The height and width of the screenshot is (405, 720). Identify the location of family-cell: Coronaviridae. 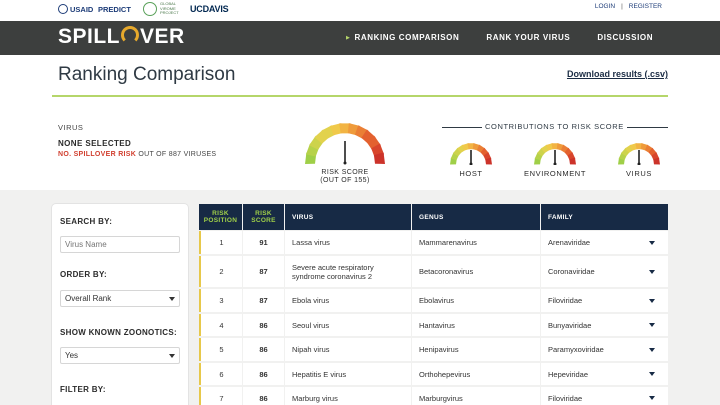
(604, 271).